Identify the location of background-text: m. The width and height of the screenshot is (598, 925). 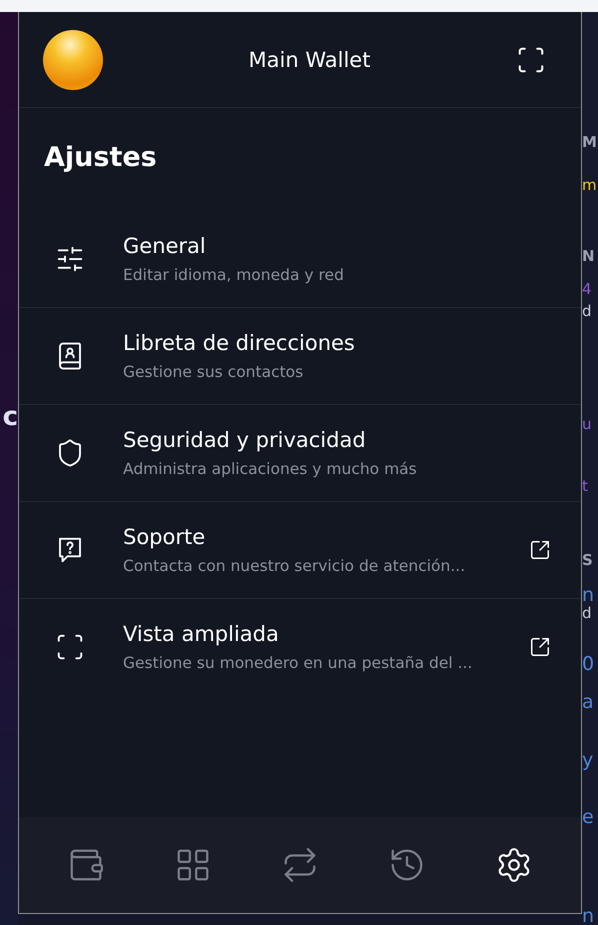
(589, 185).